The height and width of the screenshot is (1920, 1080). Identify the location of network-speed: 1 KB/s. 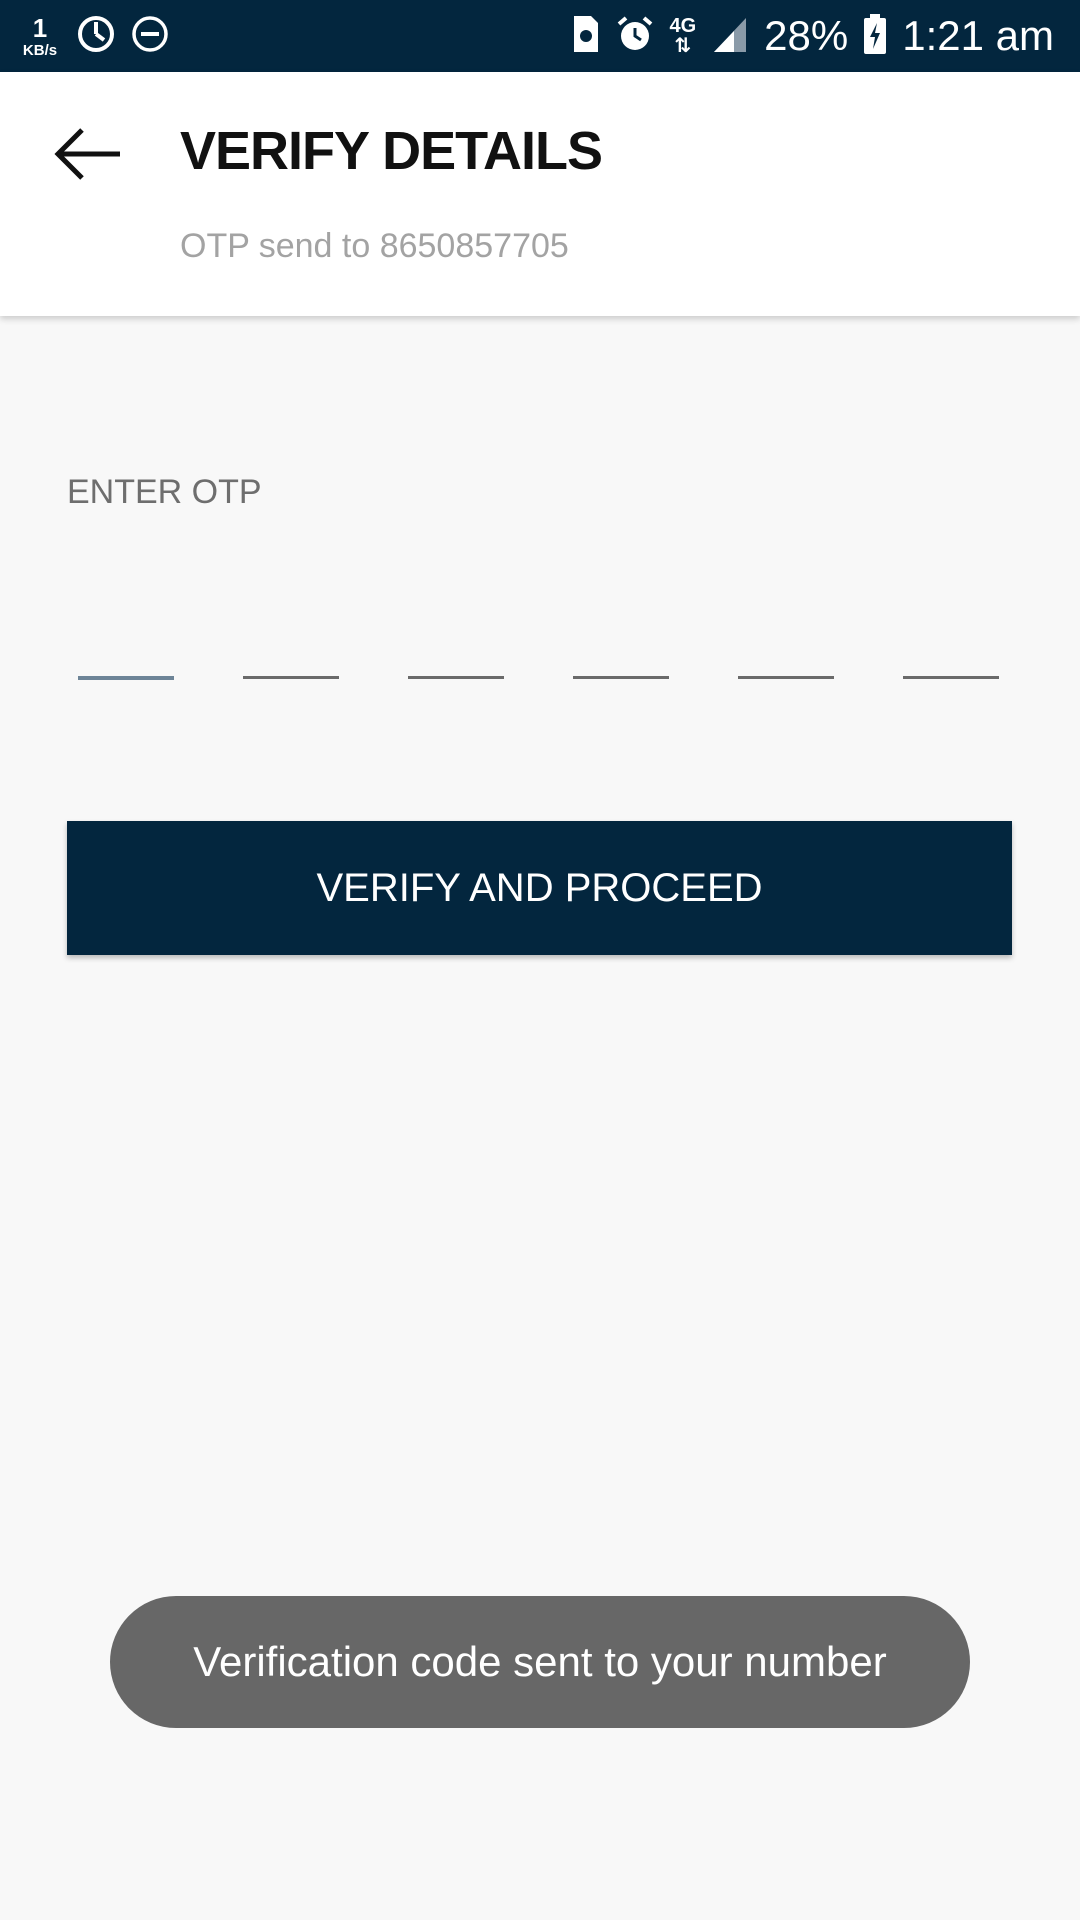
(40, 36).